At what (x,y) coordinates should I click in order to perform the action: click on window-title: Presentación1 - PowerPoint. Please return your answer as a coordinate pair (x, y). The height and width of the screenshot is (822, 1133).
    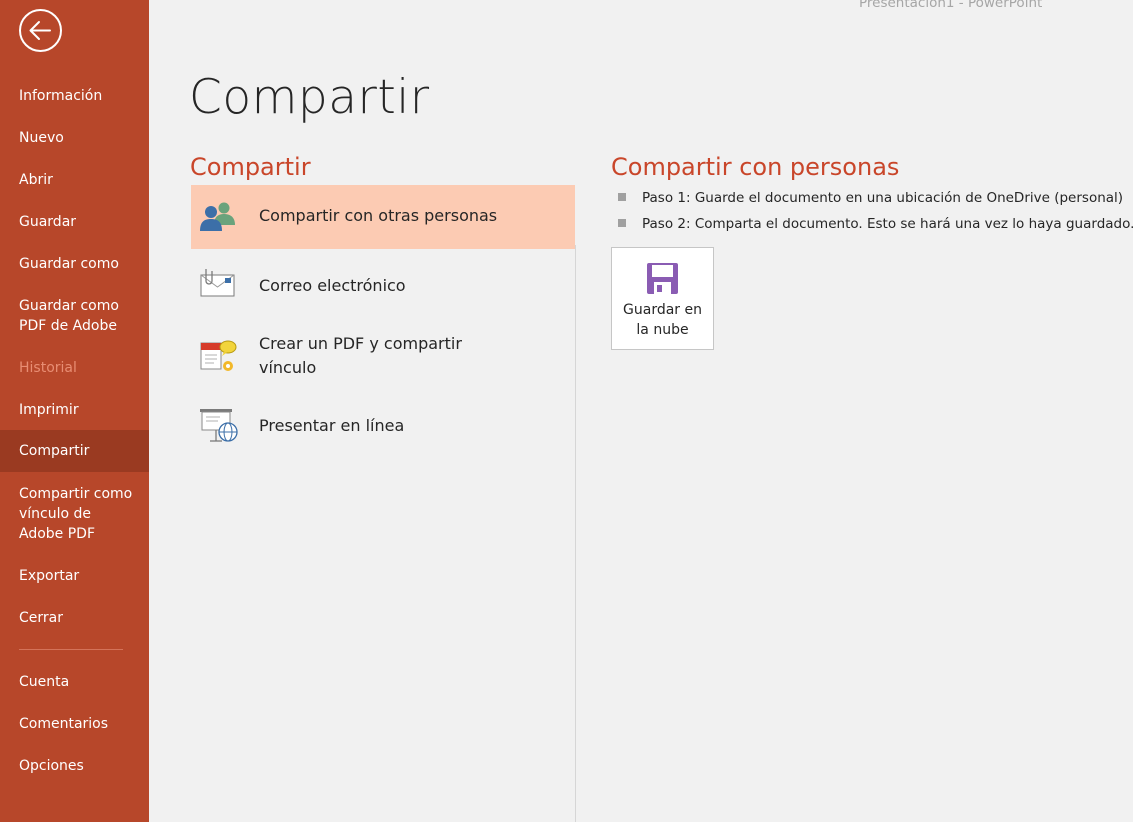
    Looking at the image, I should click on (951, 5).